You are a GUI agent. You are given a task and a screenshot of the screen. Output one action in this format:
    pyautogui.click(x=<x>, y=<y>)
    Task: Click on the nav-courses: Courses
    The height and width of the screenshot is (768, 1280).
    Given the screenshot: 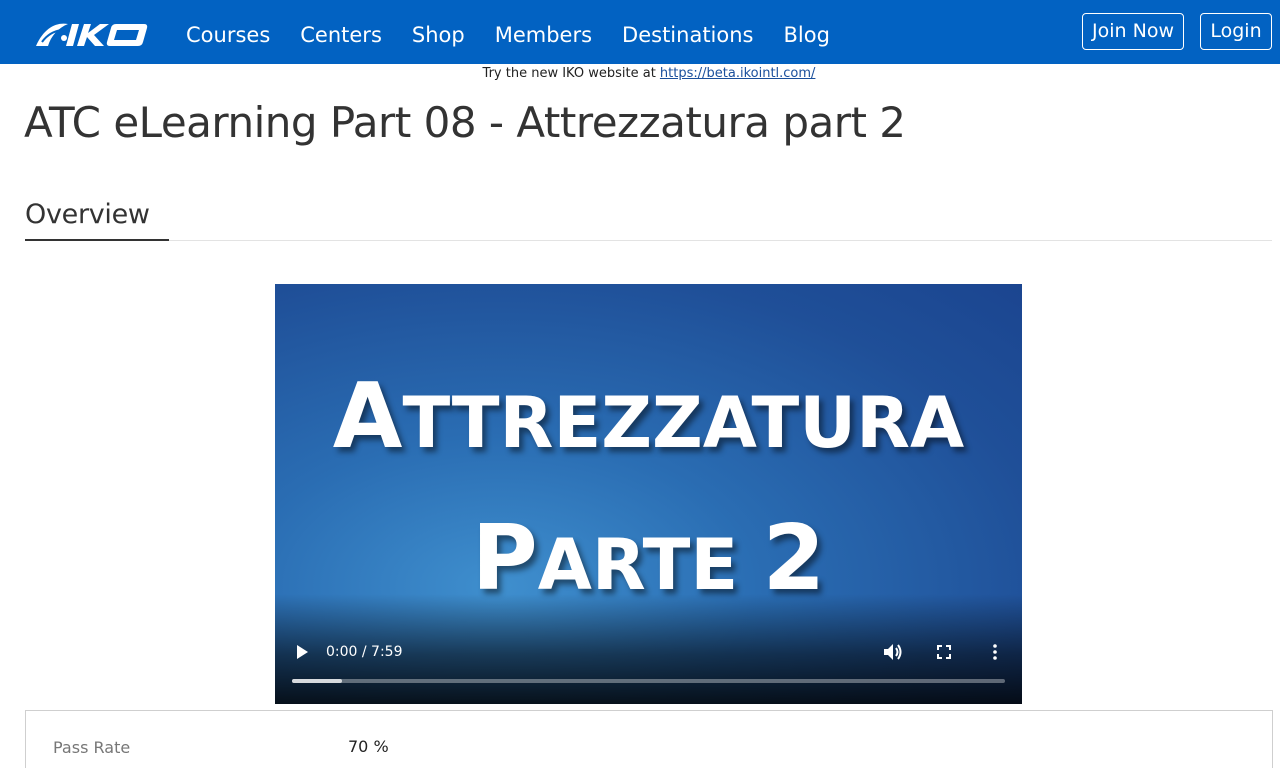 What is the action you would take?
    pyautogui.click(x=228, y=35)
    